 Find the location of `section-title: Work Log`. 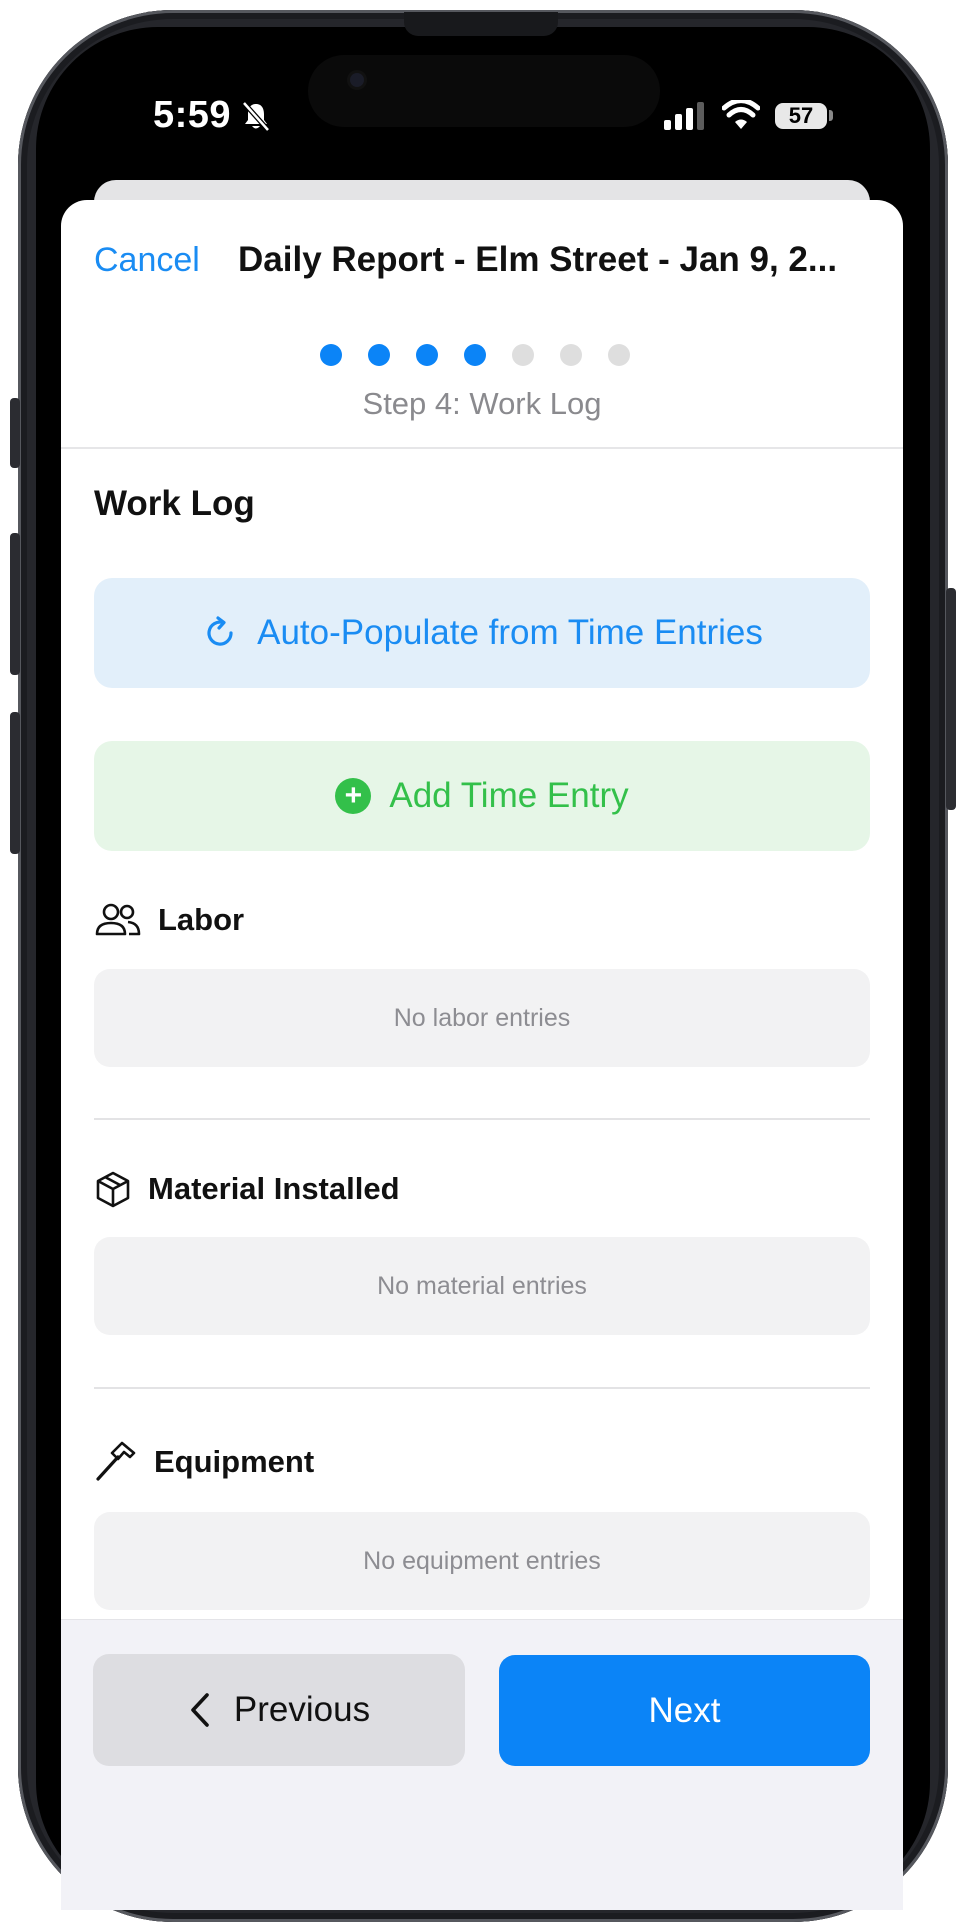

section-title: Work Log is located at coordinates (174, 503).